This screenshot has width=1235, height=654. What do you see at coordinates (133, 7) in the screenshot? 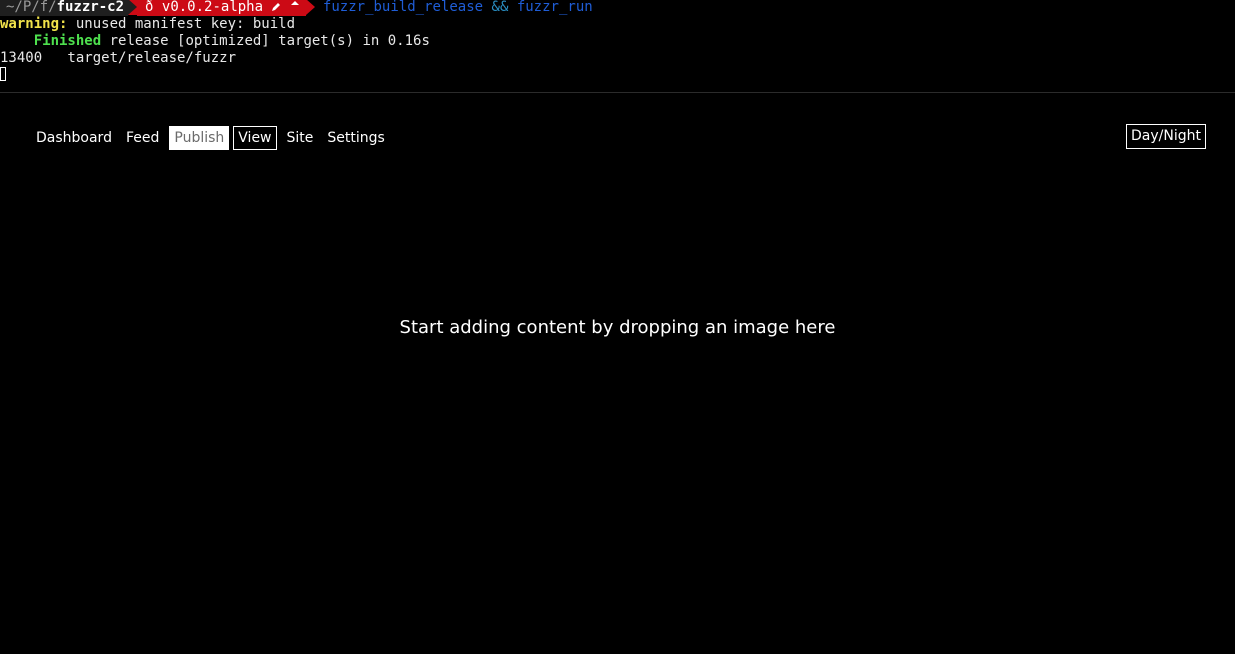
I see `powerline-separator` at bounding box center [133, 7].